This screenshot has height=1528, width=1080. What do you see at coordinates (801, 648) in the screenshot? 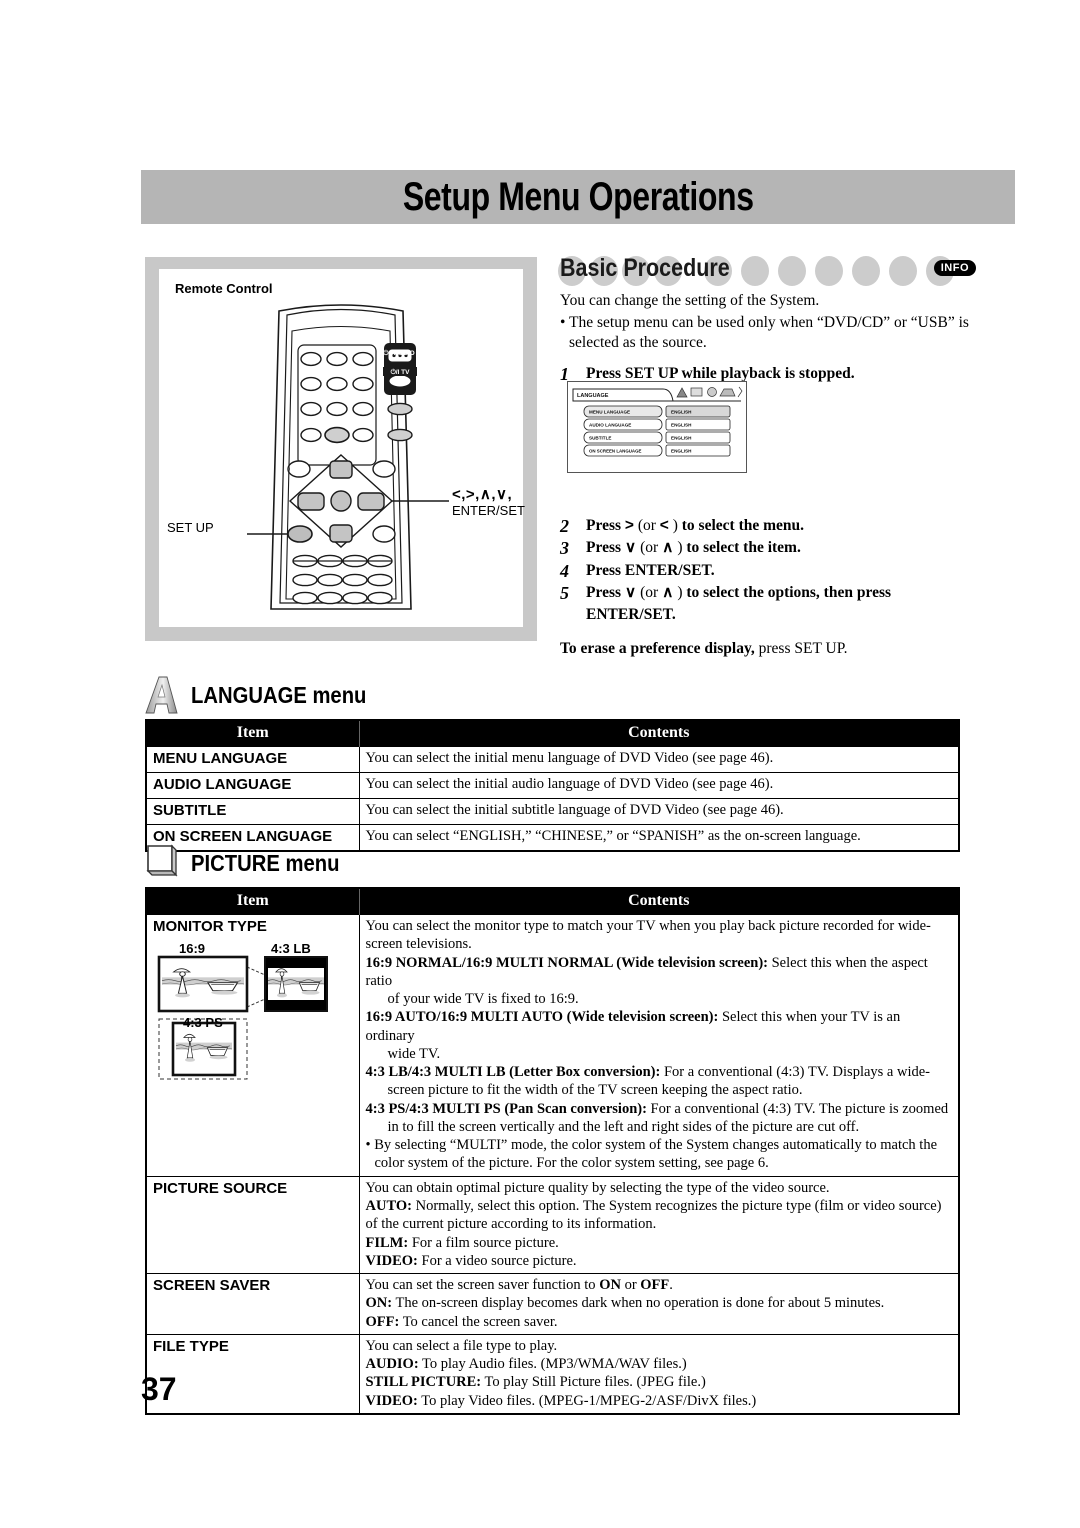
I see `erase-note-rest: press SET UP.` at bounding box center [801, 648].